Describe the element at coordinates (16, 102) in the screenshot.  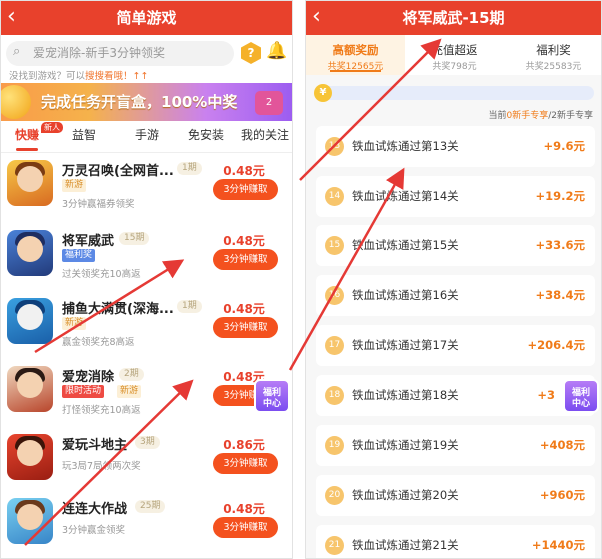
I see `coins-icon` at that location.